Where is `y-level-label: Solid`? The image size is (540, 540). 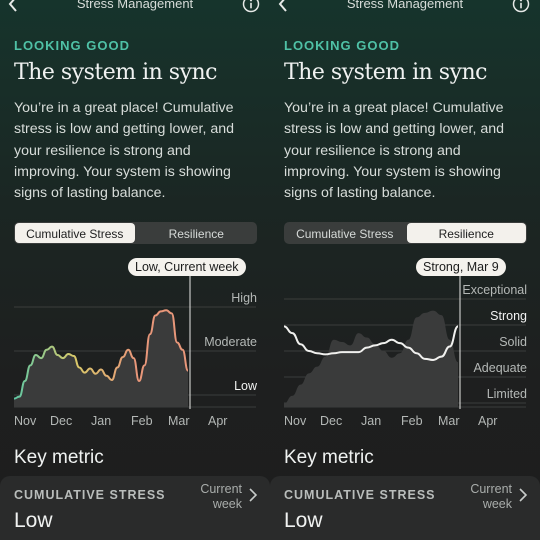 y-level-label: Solid is located at coordinates (513, 342).